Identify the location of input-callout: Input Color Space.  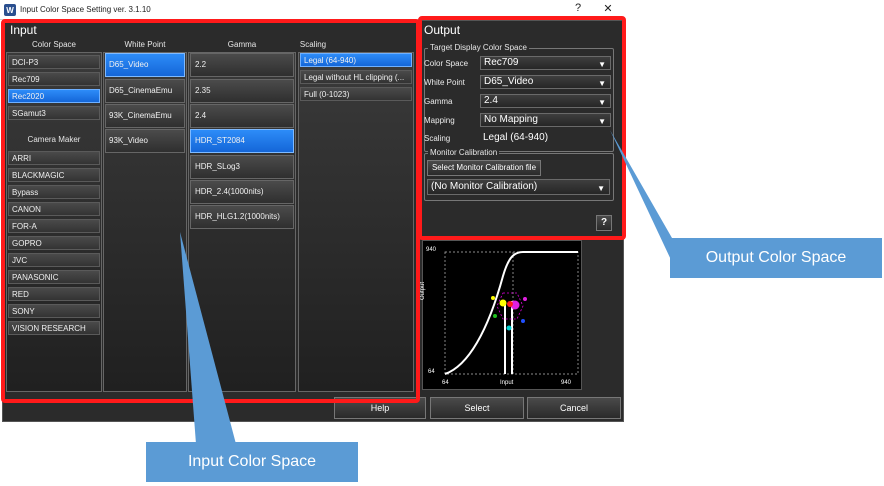
(252, 462).